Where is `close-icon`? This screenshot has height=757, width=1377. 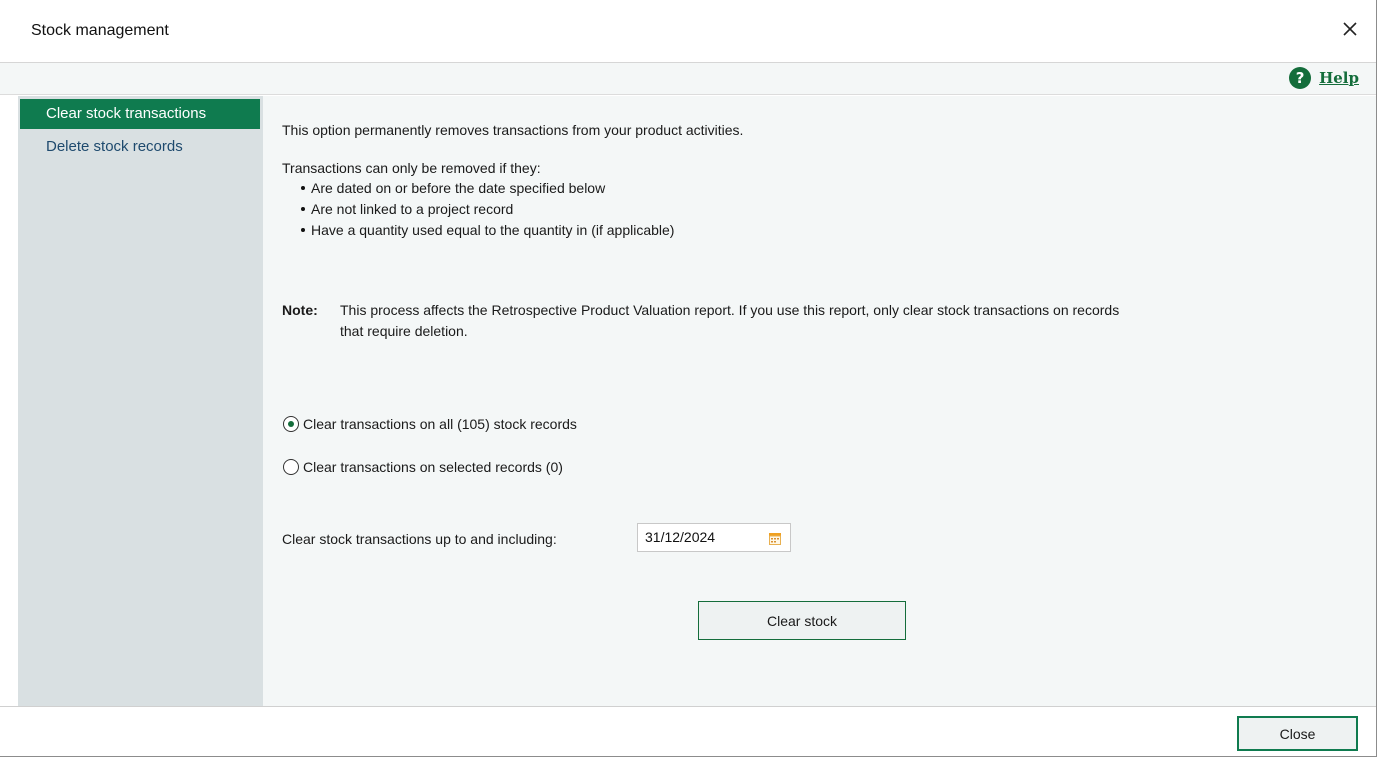
close-icon is located at coordinates (1350, 29).